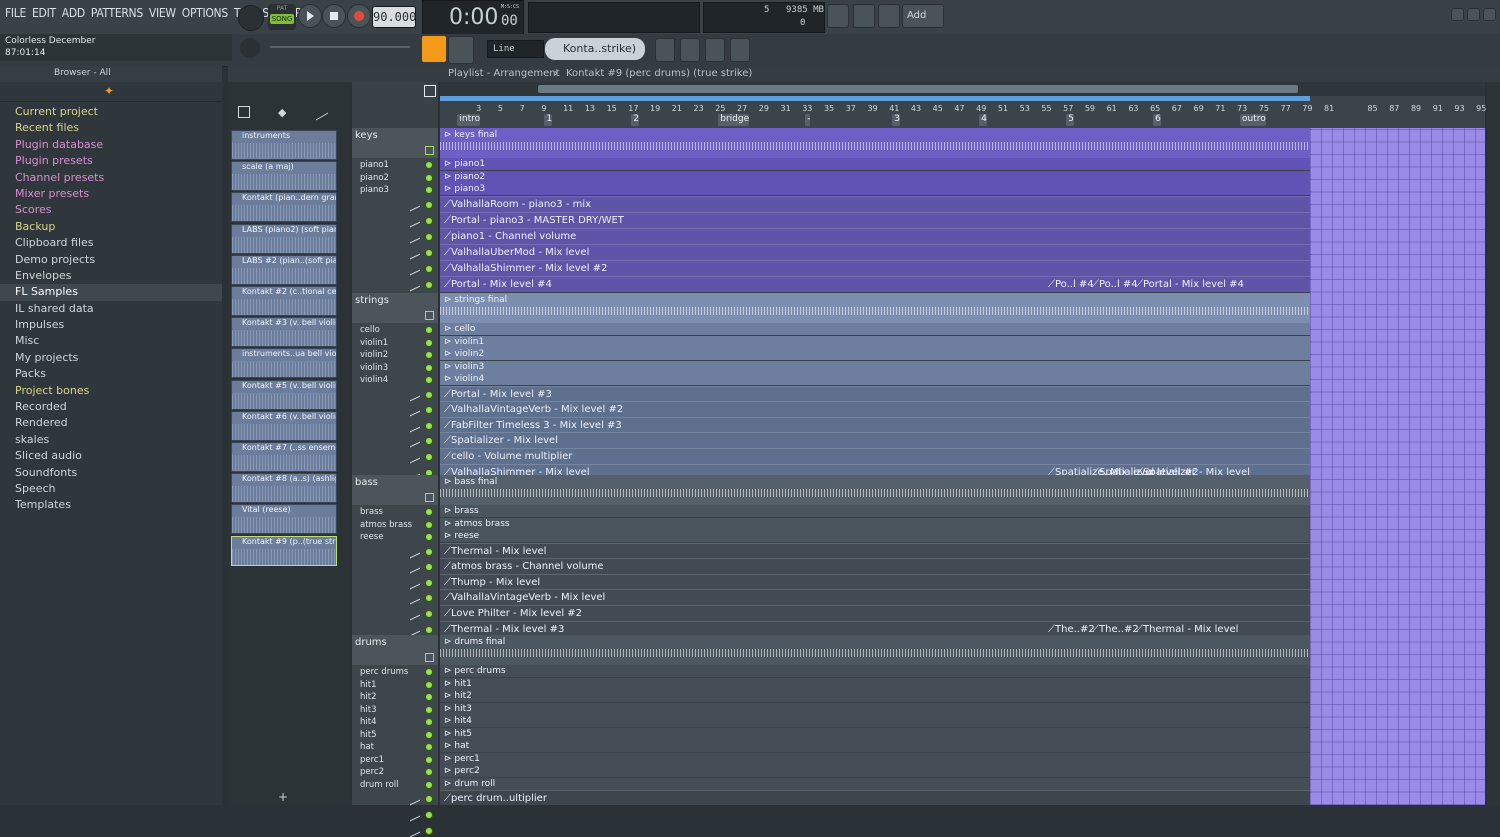 The height and width of the screenshot is (837, 1500). What do you see at coordinates (875, 721) in the screenshot?
I see `track-lane: ⊳ hit4` at bounding box center [875, 721].